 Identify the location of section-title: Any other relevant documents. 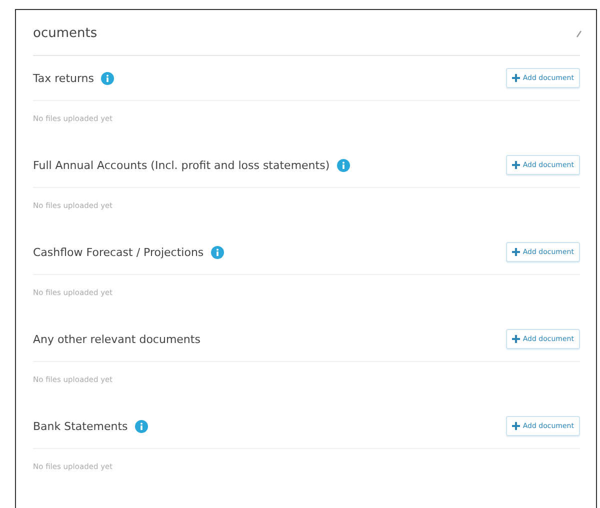
(116, 339).